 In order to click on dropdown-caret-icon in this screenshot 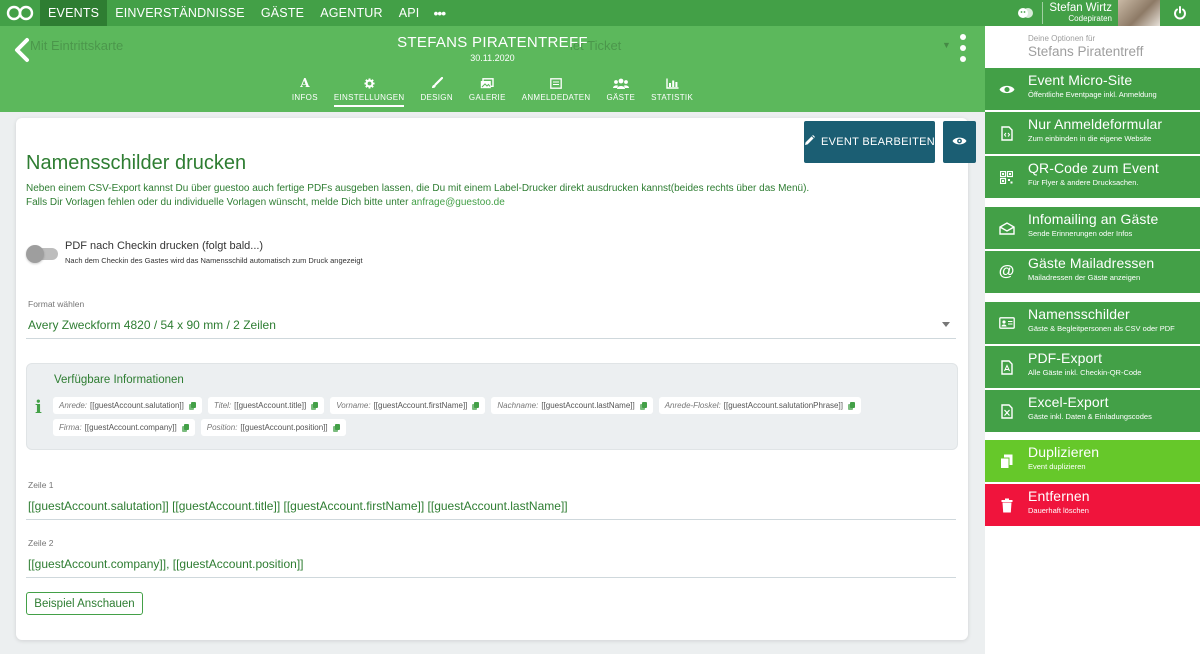, I will do `click(946, 324)`.